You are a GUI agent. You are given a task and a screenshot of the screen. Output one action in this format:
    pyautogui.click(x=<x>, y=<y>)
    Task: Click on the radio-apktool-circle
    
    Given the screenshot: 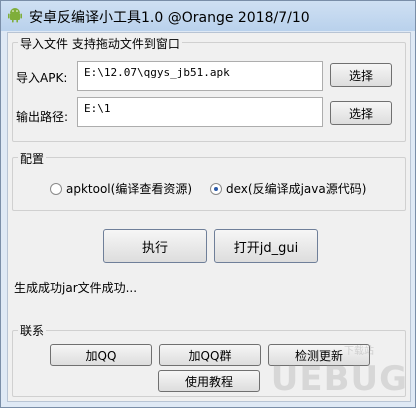 What is the action you would take?
    pyautogui.click(x=56, y=188)
    